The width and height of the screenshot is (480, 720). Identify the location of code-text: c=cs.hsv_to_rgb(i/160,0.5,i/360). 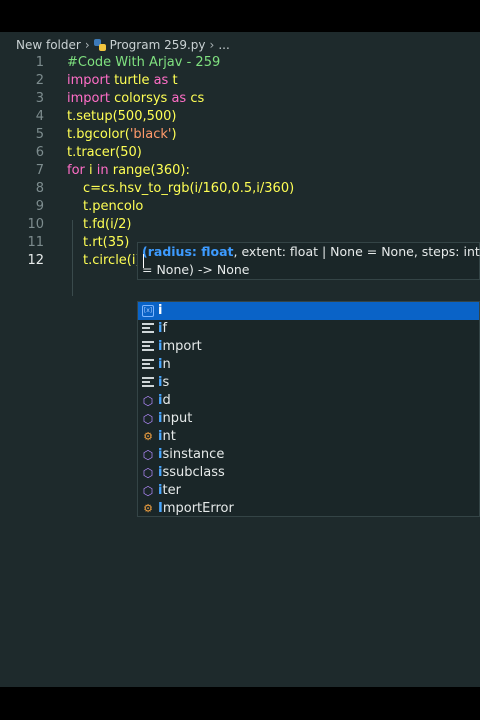
(180, 189).